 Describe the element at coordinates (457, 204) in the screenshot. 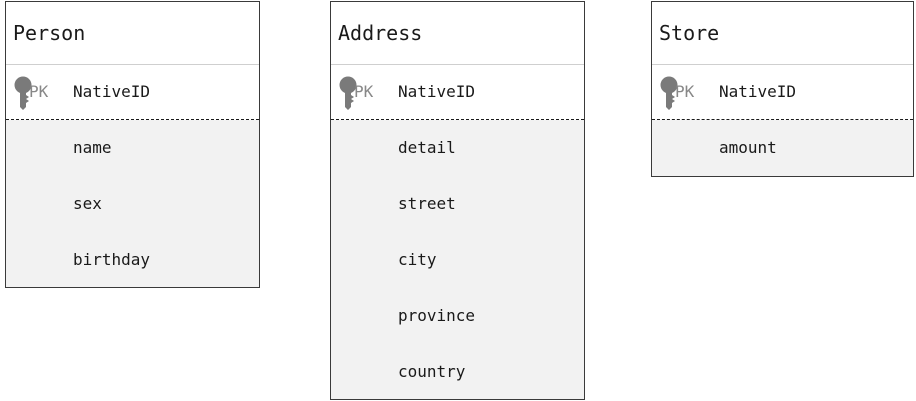

I see `field-row: street` at that location.